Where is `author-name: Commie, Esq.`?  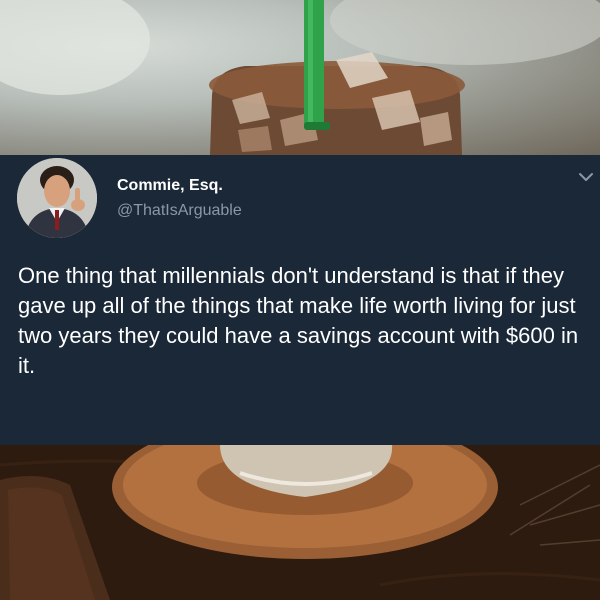
author-name: Commie, Esq. is located at coordinates (170, 186).